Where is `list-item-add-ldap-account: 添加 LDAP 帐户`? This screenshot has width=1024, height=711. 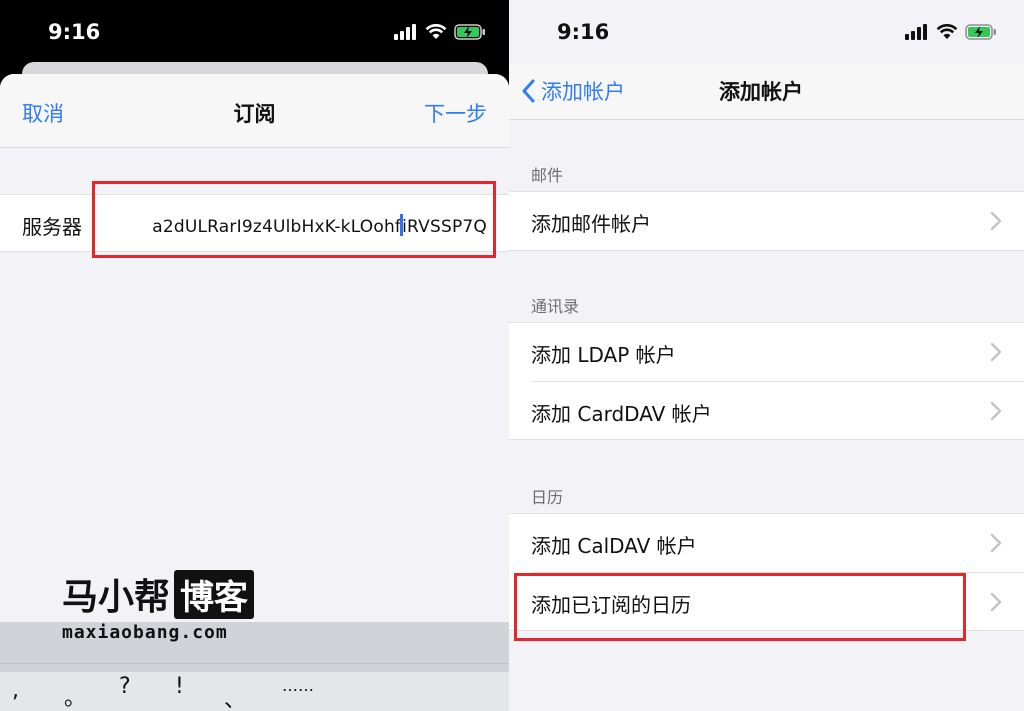 list-item-add-ldap-account: 添加 LDAP 帐户 is located at coordinates (766, 352).